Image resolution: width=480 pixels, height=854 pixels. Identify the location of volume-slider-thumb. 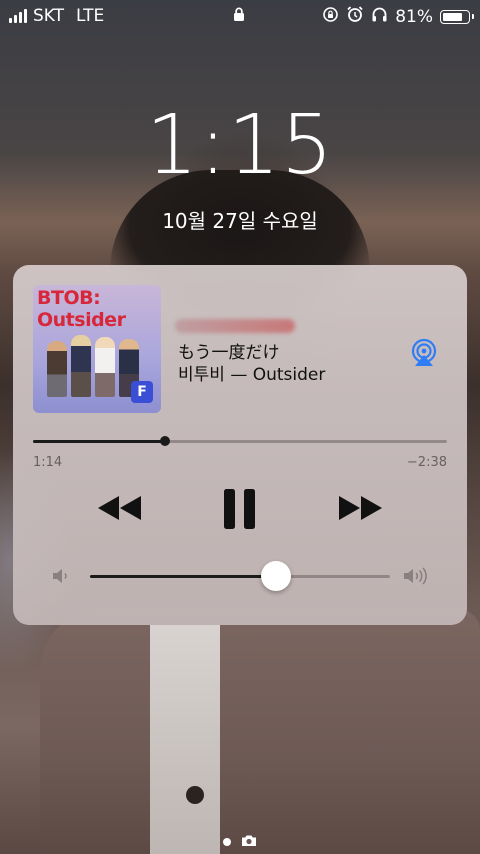
(276, 576).